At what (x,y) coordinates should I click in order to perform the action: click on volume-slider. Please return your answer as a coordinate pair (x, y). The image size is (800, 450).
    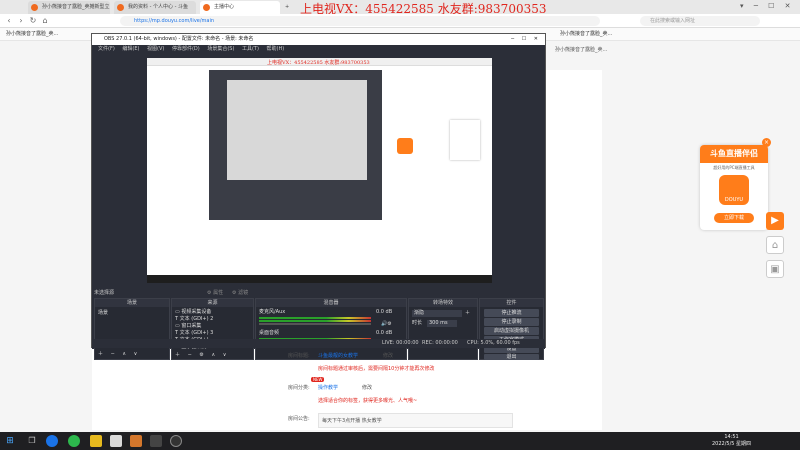
    Looking at the image, I should click on (315, 324).